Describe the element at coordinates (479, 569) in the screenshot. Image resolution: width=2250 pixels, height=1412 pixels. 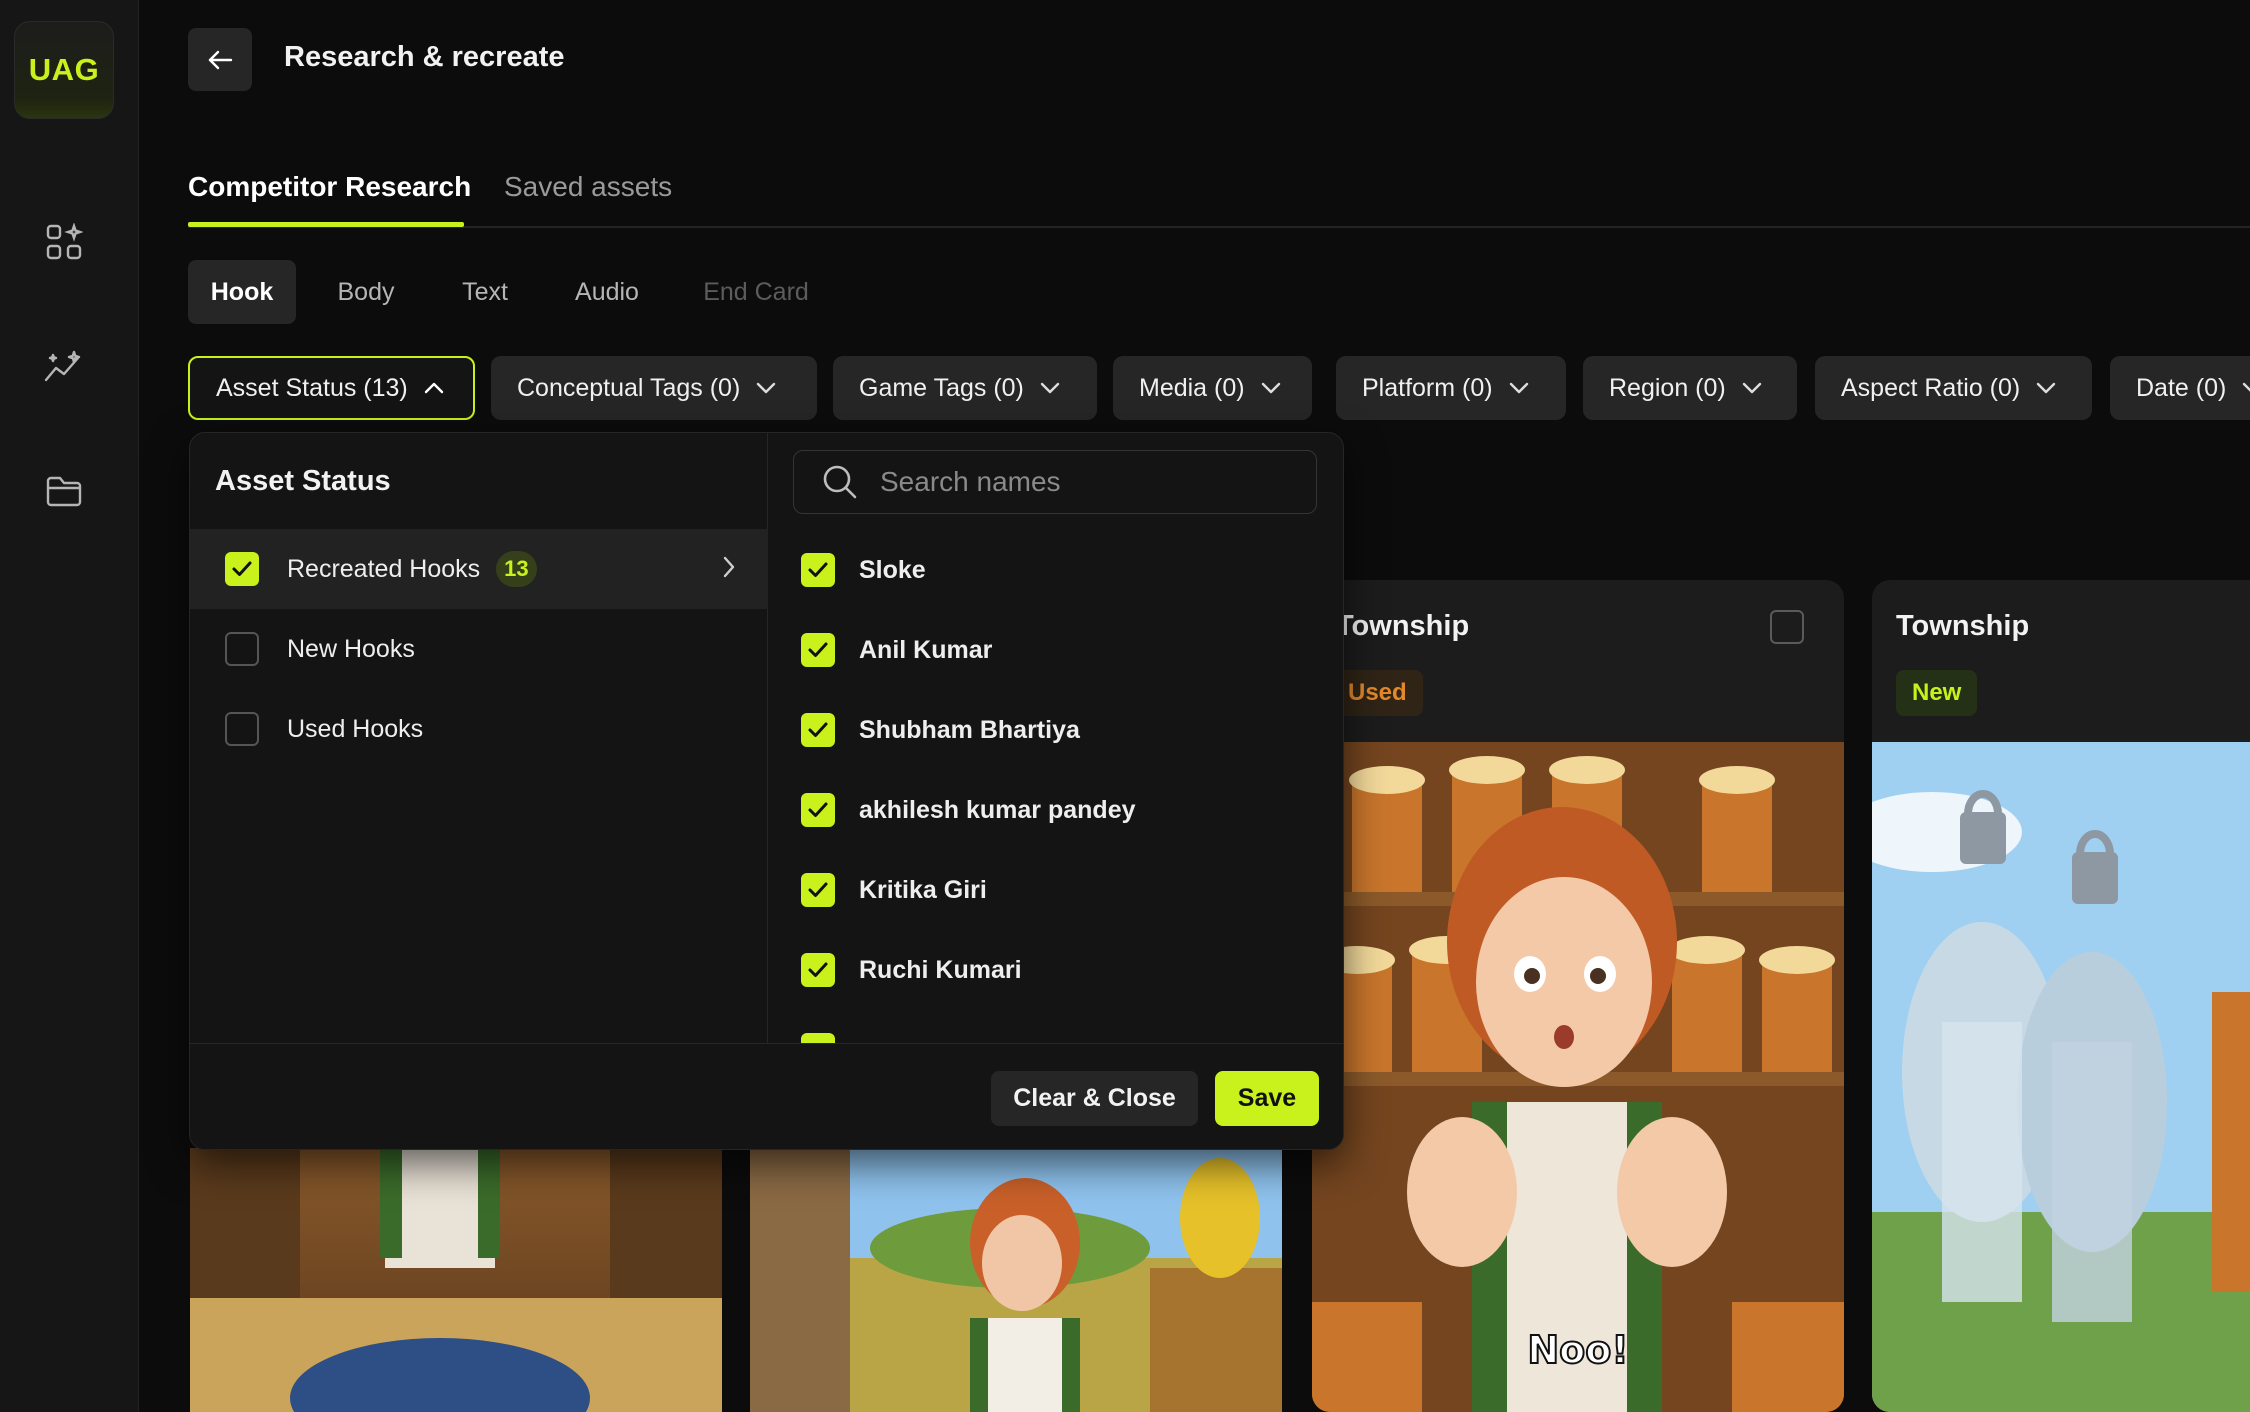
I see `status-item-recreated-hooks: Recreated Hooks 13` at that location.